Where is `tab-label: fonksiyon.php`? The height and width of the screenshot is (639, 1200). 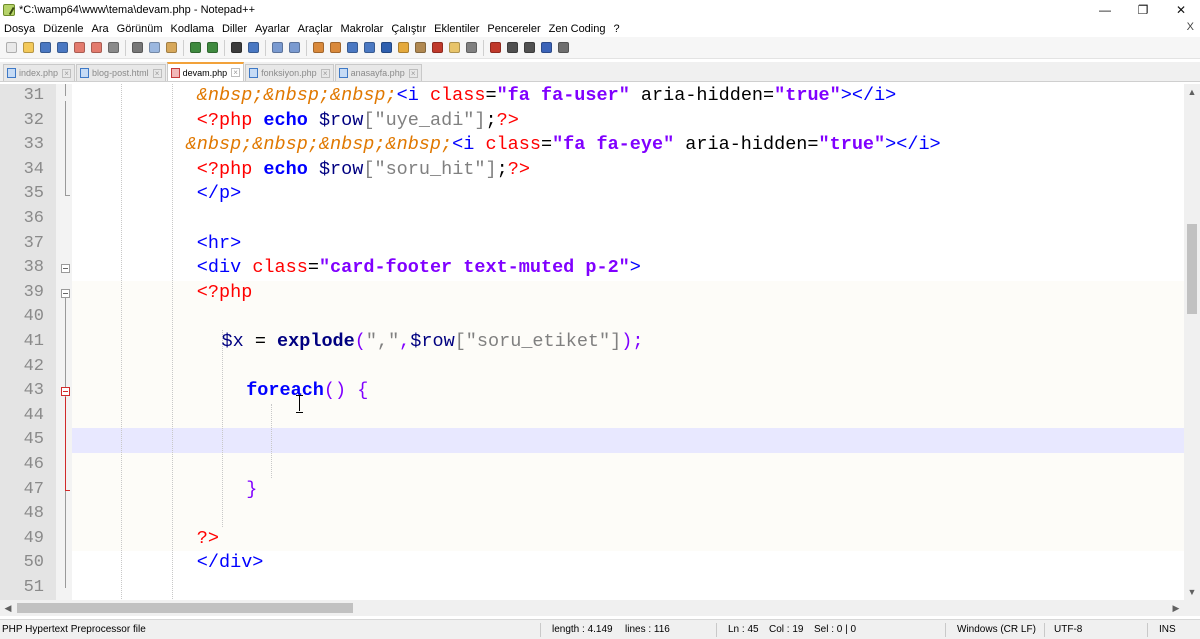
tab-label: fonksiyon.php is located at coordinates (289, 73).